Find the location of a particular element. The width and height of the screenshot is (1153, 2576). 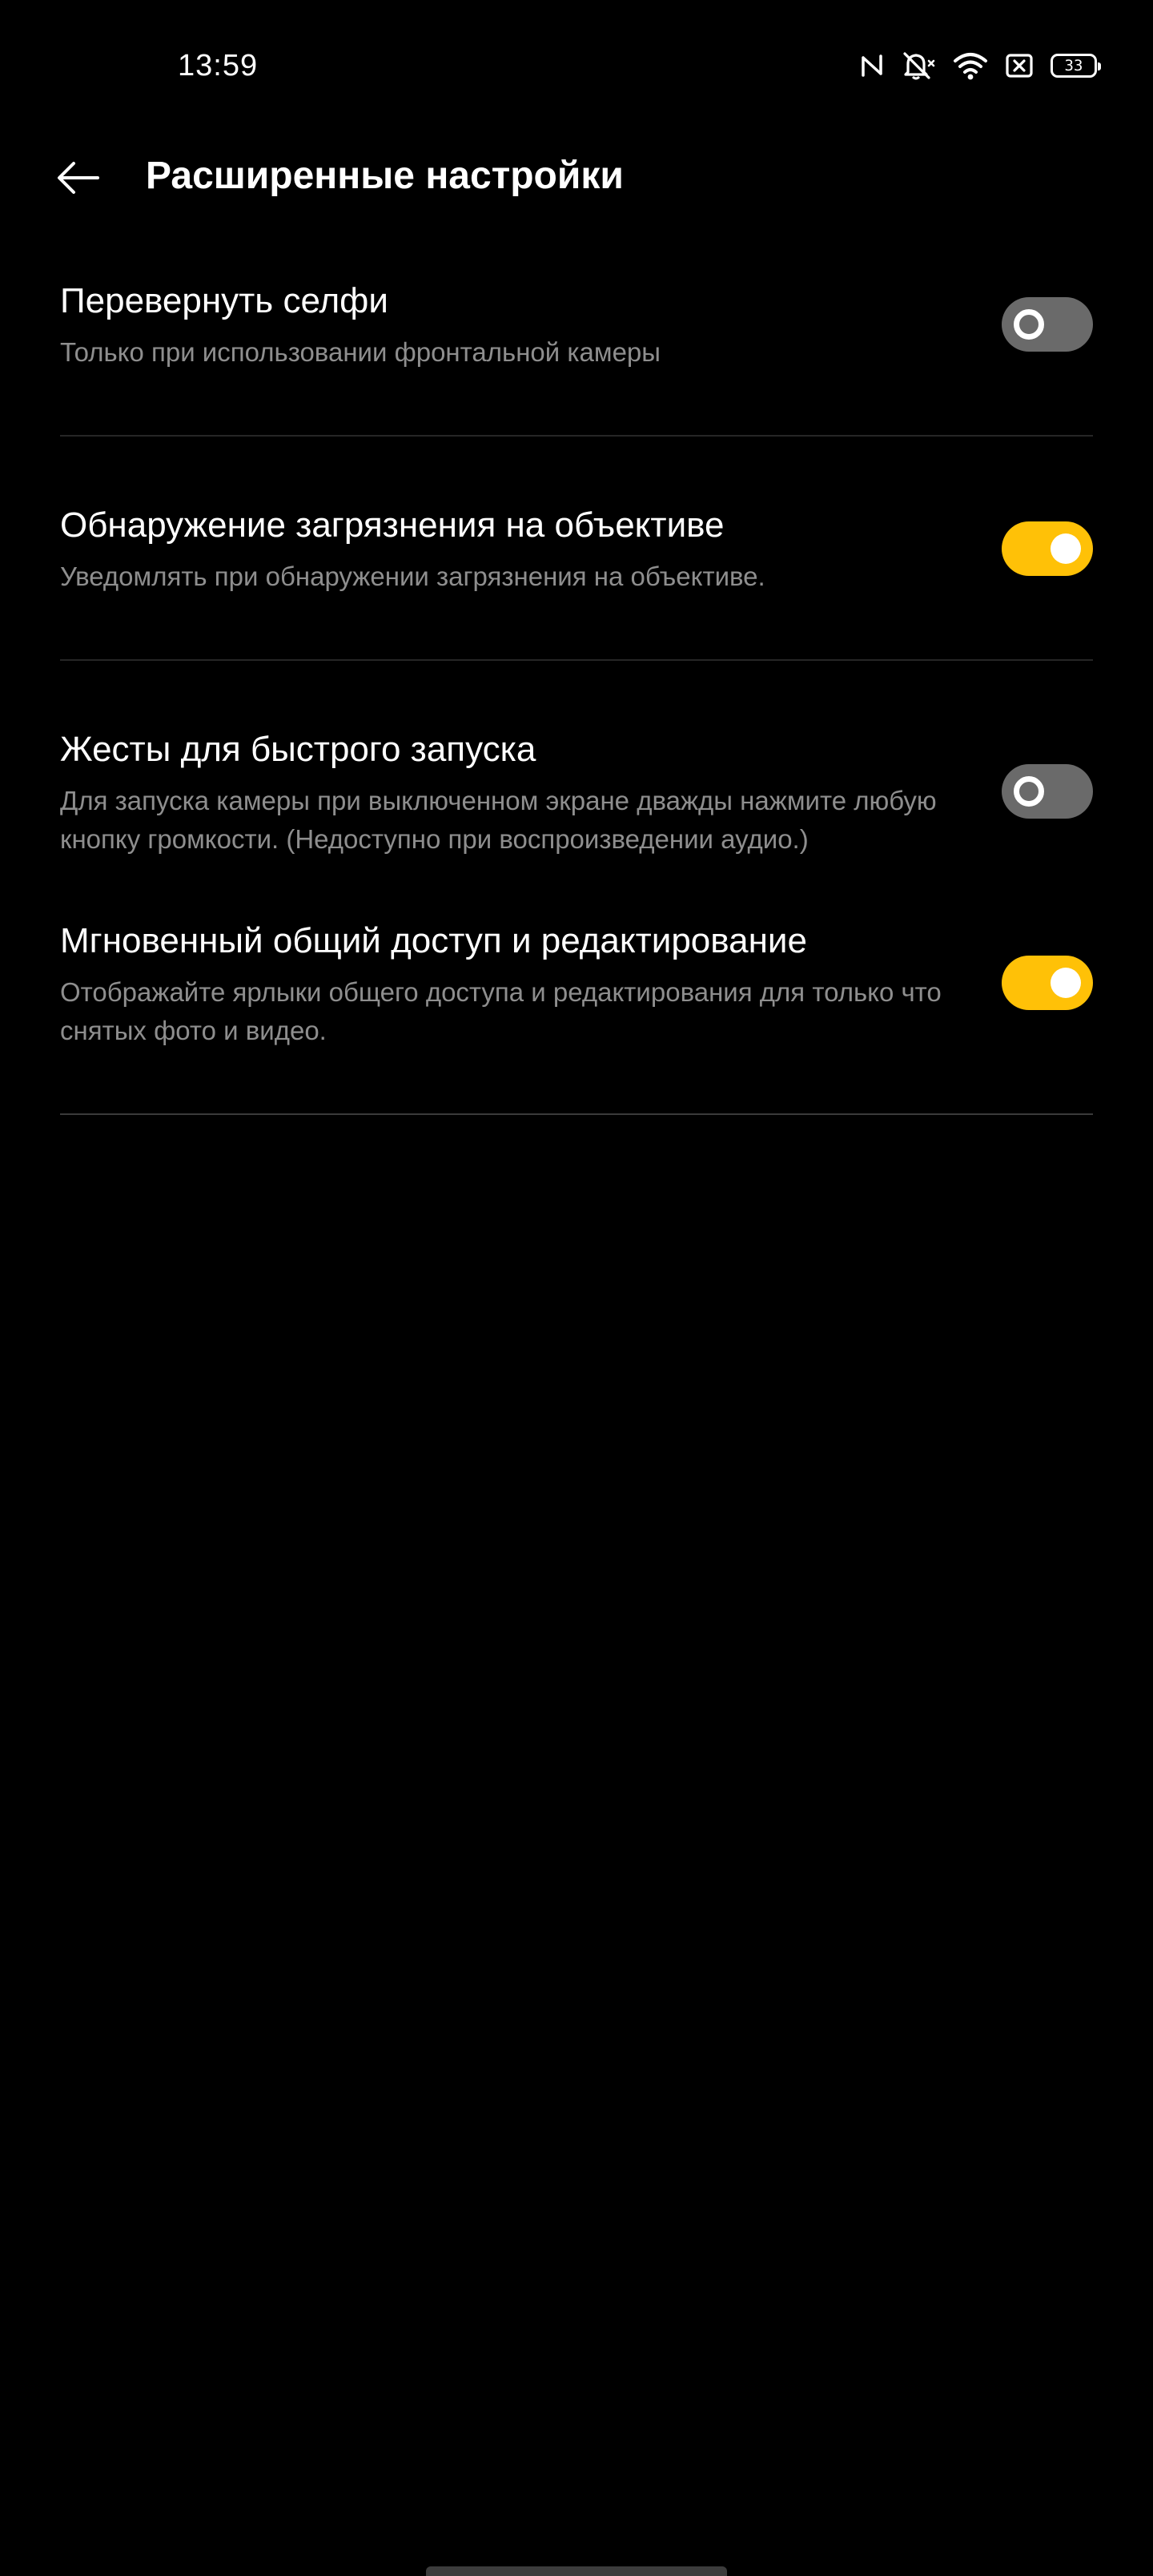

nfc-icon is located at coordinates (872, 65).